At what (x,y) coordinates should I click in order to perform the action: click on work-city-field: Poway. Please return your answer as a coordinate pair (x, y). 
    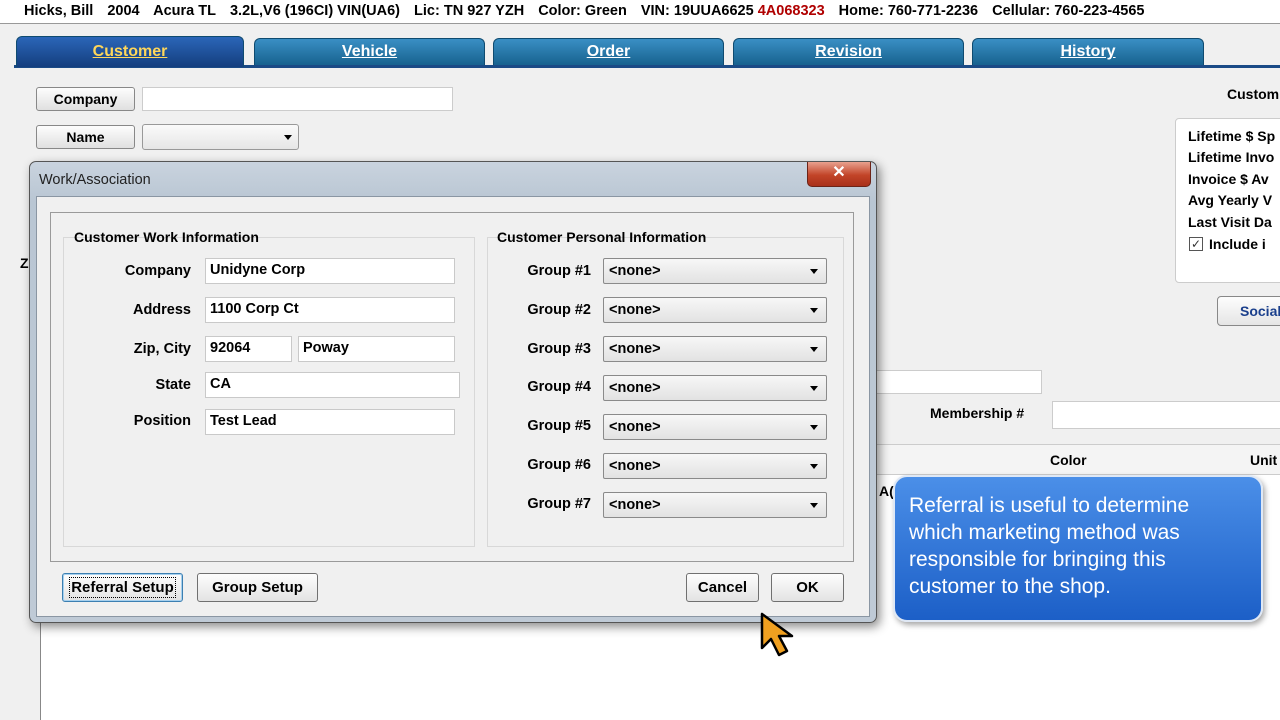
    Looking at the image, I should click on (376, 349).